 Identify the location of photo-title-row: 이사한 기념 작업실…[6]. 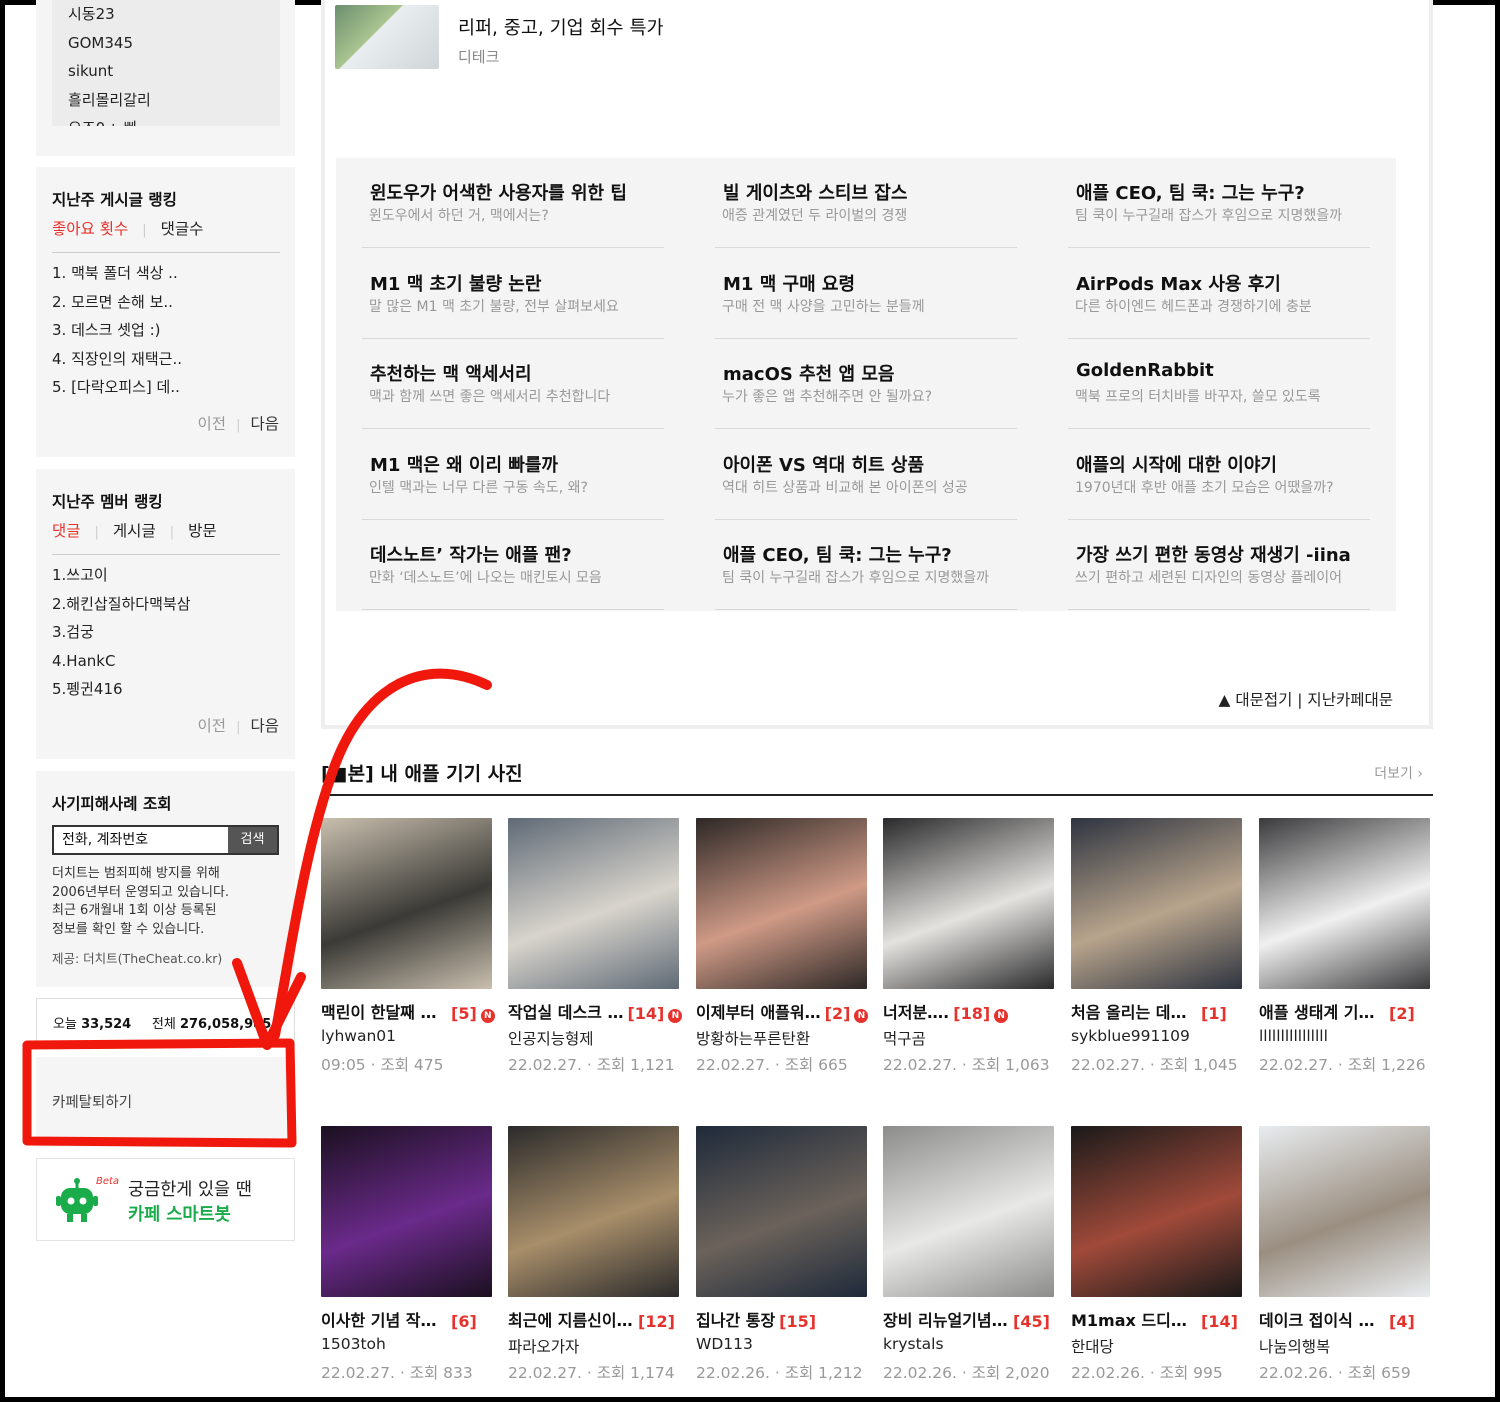
(409, 1319).